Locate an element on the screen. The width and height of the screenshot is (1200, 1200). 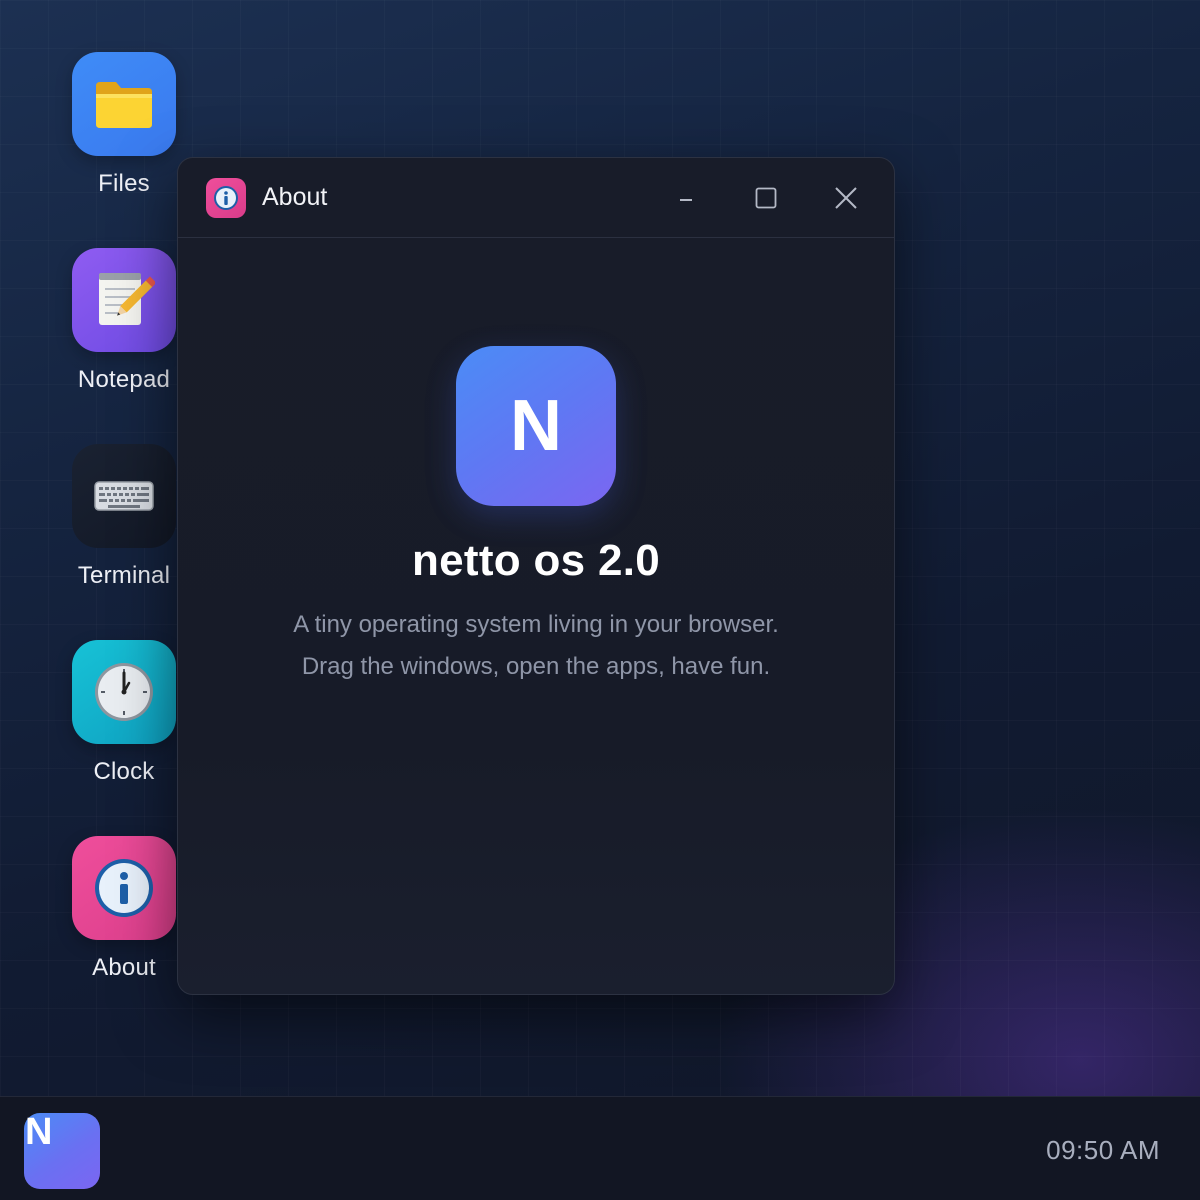
maximize-button is located at coordinates (766, 198).